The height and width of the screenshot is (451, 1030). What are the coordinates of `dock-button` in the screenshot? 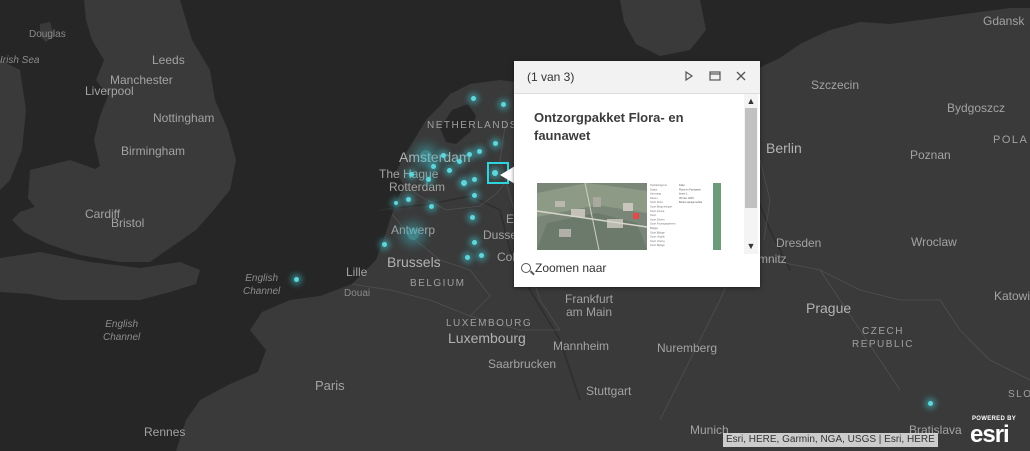 It's located at (715, 76).